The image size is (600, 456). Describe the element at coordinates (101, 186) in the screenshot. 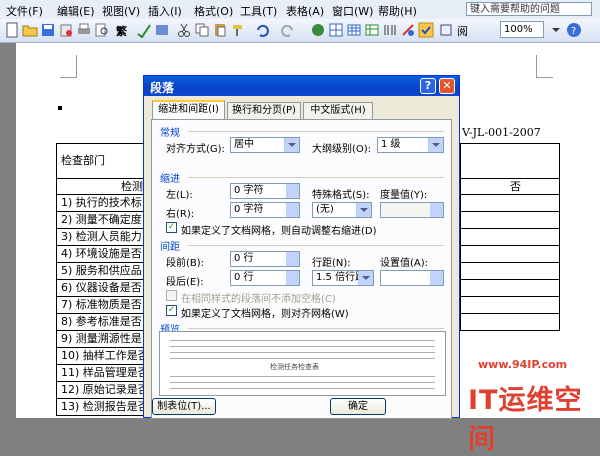

I see `column-header-cell: 检测` at that location.